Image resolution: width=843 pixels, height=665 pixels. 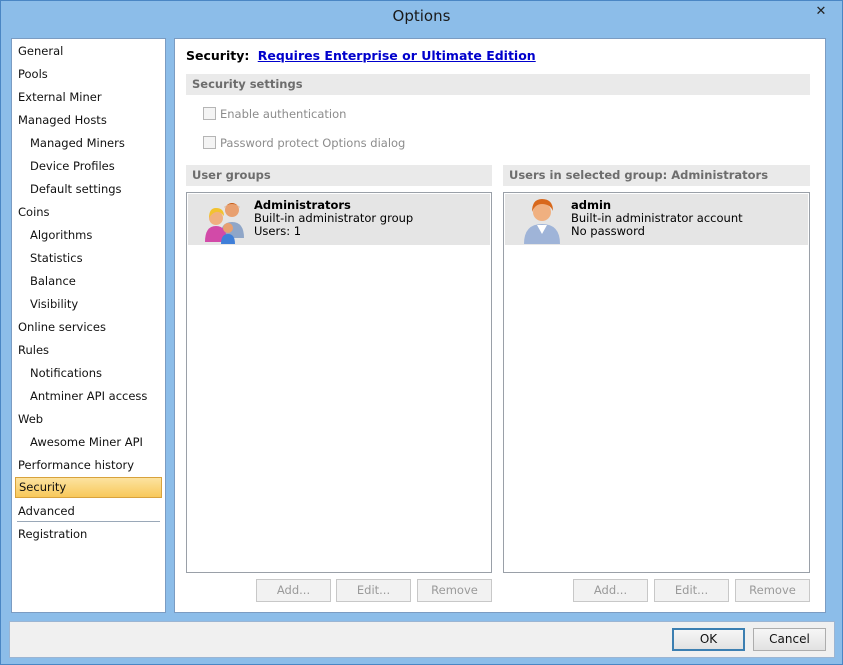 What do you see at coordinates (88, 281) in the screenshot?
I see `nav-item-balance: Balance` at bounding box center [88, 281].